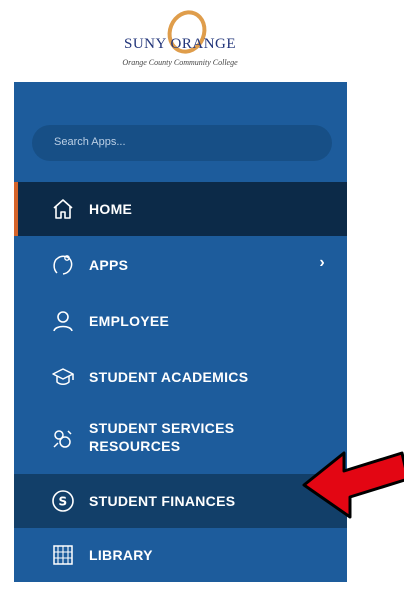 This screenshot has height=591, width=404. Describe the element at coordinates (63, 321) in the screenshot. I see `person-icon` at that location.